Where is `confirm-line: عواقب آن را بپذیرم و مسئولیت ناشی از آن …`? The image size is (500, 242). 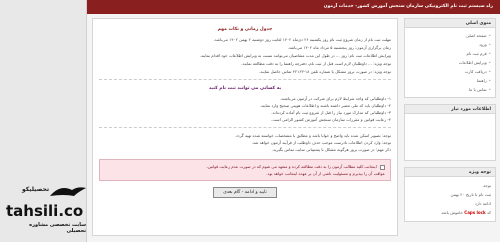 confirm-line: عواقب آن را بپذیرم و مسئولیت ناشی از آن … is located at coordinates (325, 173).